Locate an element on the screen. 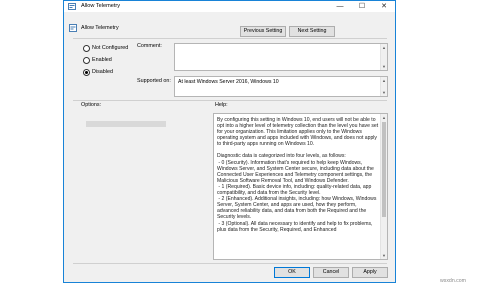 This screenshot has width=480, height=288. options-placeholder-bar is located at coordinates (126, 124).